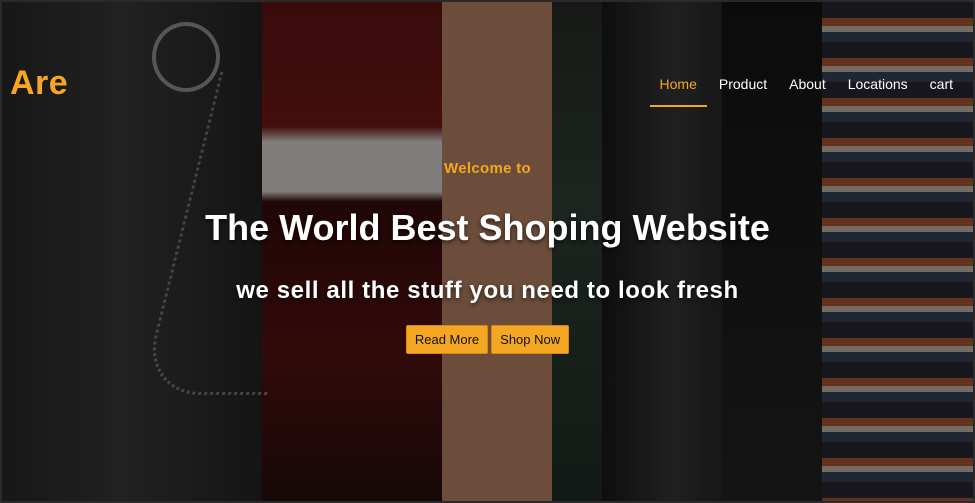 This screenshot has width=975, height=503. I want to click on shop-now-button: Shop Now, so click(530, 339).